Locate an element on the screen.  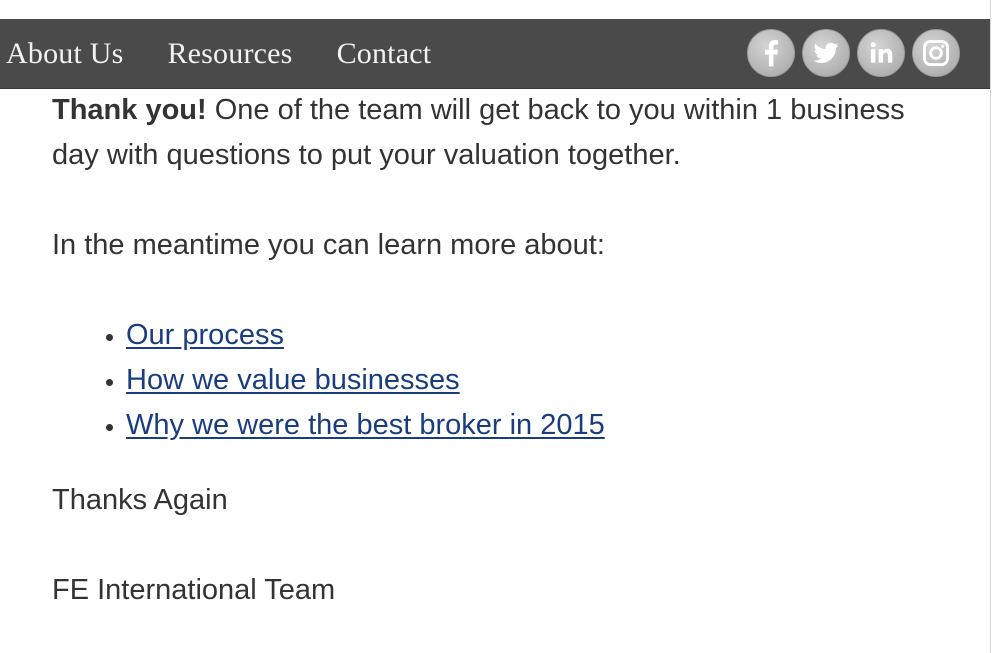
scrollbar-edge is located at coordinates (995, 326).